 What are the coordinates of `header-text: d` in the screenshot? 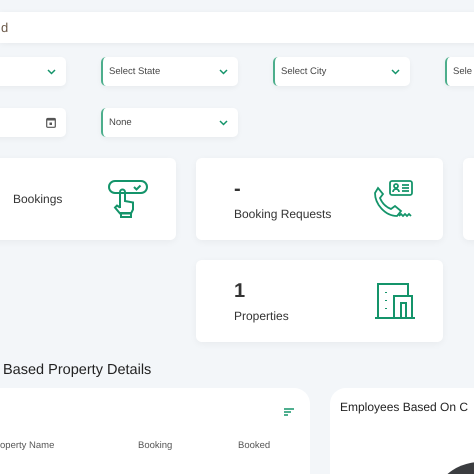 It's located at (4, 27).